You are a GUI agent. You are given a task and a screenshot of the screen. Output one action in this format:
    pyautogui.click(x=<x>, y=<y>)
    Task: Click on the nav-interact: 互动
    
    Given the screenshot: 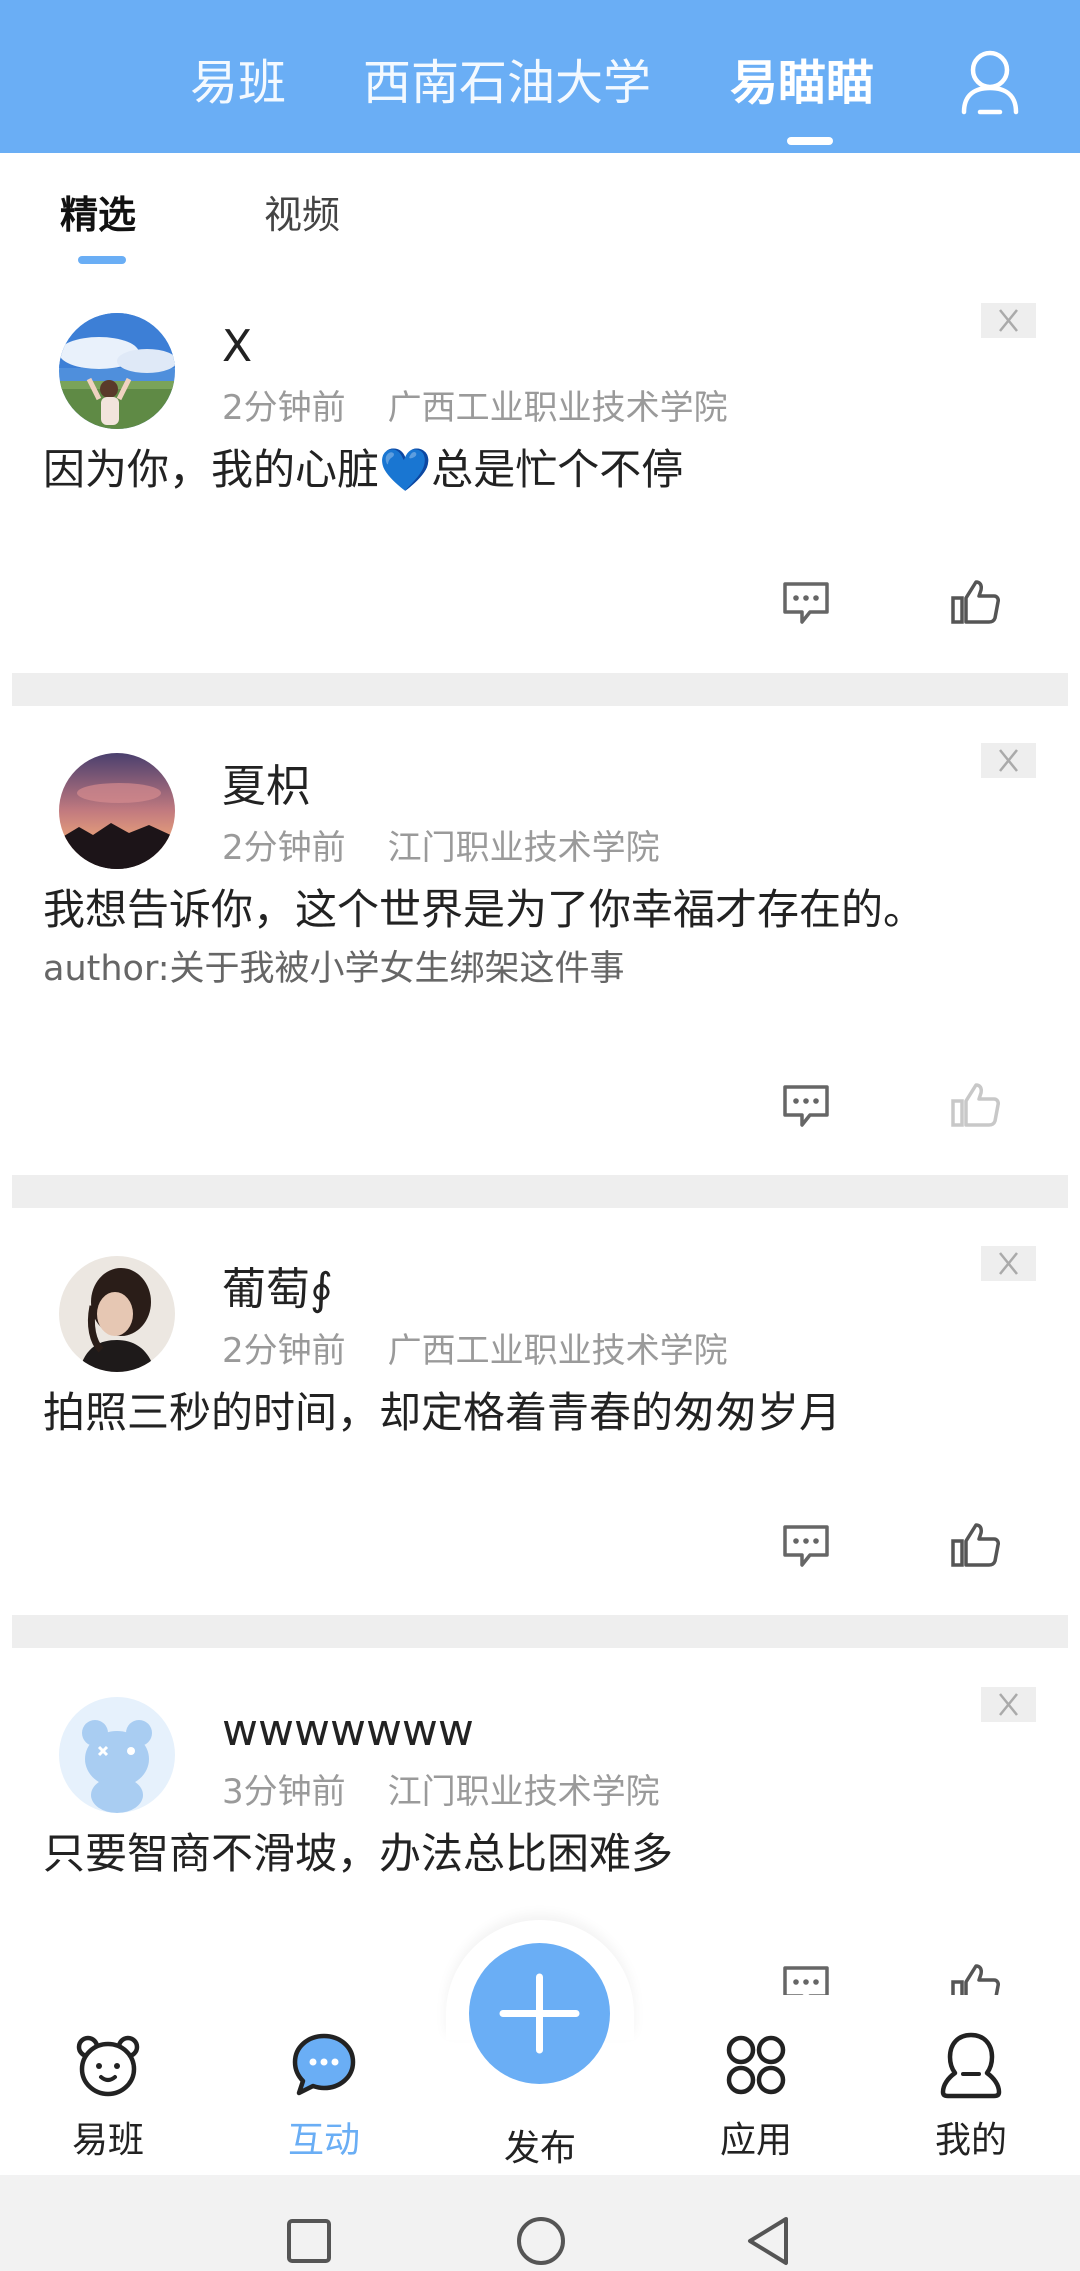 What is the action you would take?
    pyautogui.click(x=324, y=2097)
    